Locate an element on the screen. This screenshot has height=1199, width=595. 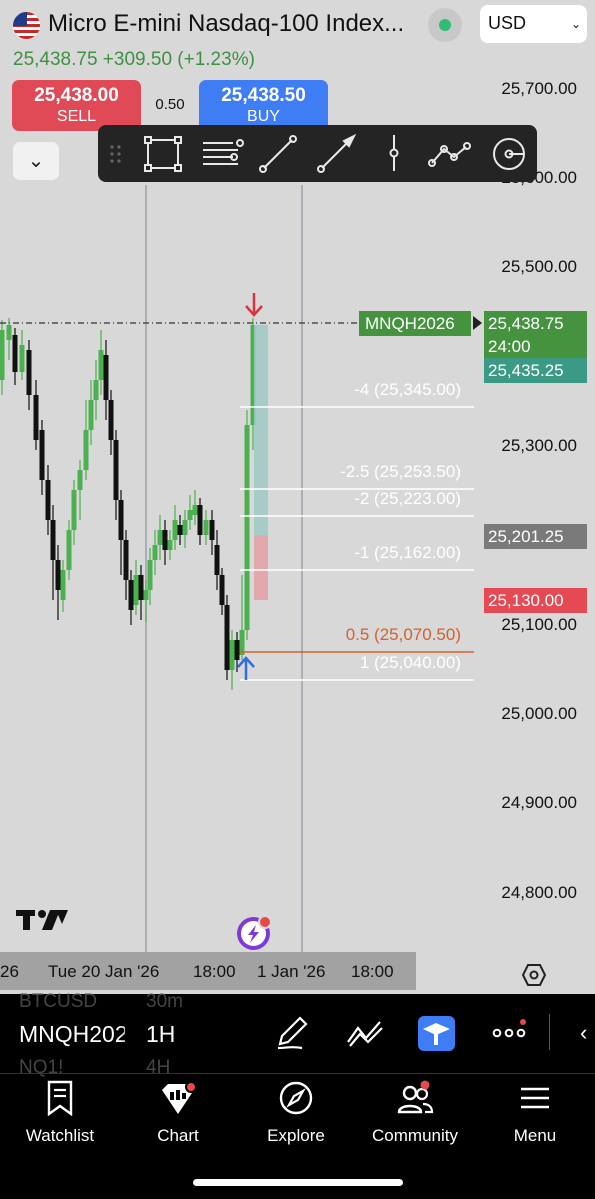
nav-chart: Chart is located at coordinates (178, 1115).